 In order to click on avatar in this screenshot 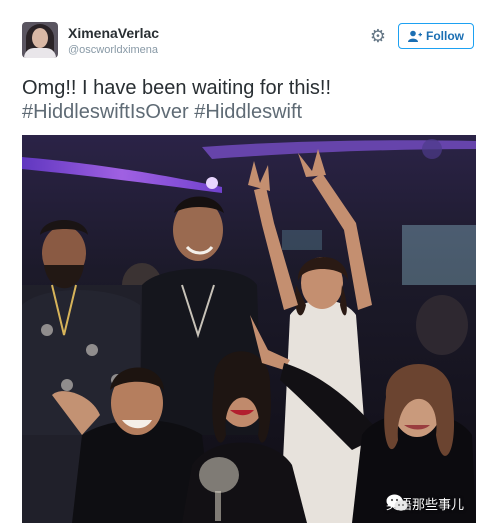, I will do `click(40, 40)`.